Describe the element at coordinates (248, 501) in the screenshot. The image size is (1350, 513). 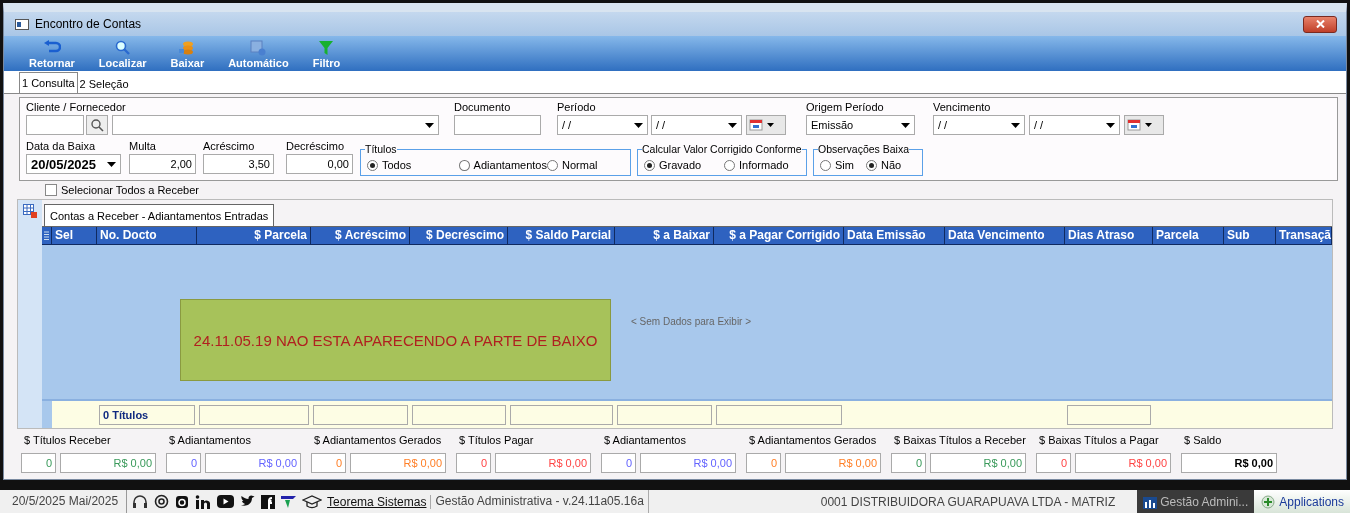
I see `bird-icon` at that location.